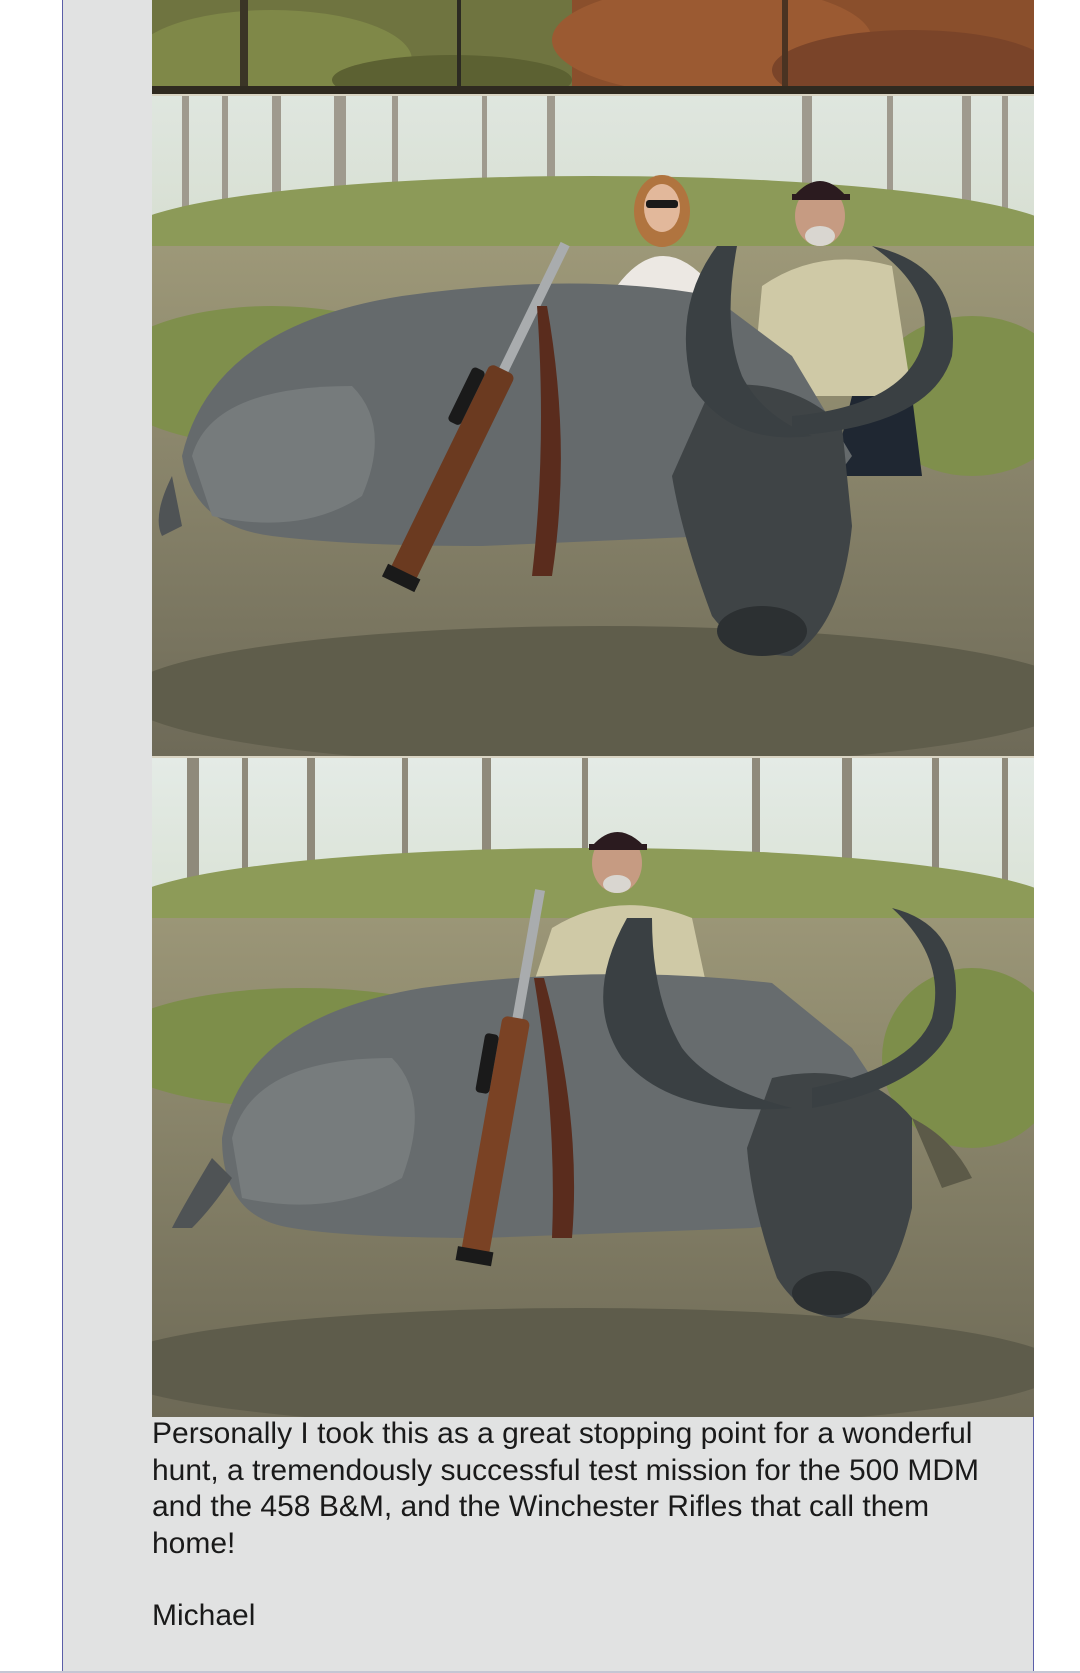  What do you see at coordinates (204, 1615) in the screenshot?
I see `post-signature: Michael` at bounding box center [204, 1615].